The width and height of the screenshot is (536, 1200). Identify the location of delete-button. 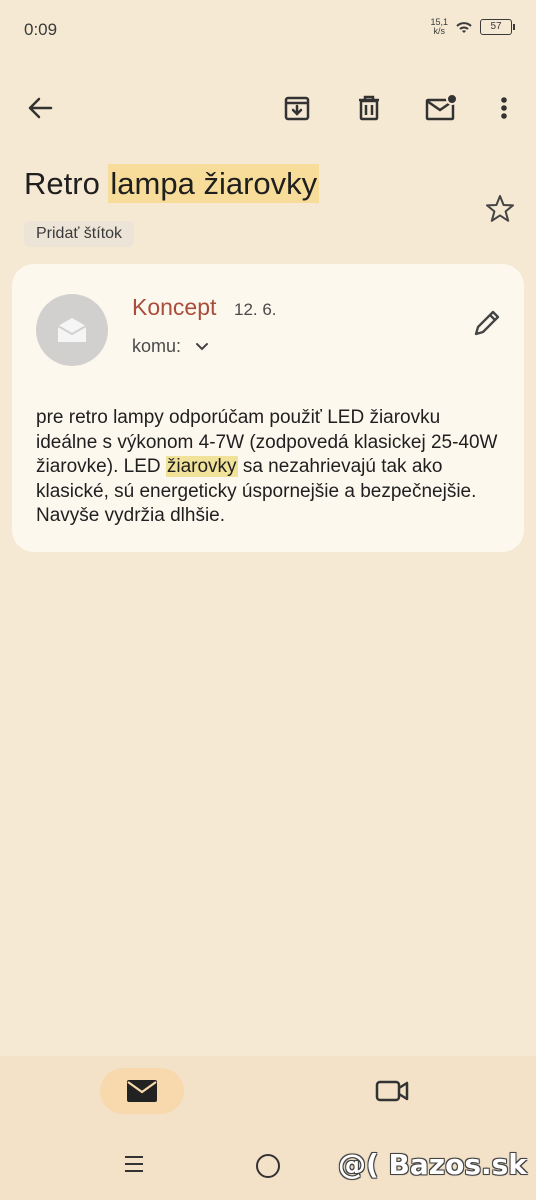
(369, 108).